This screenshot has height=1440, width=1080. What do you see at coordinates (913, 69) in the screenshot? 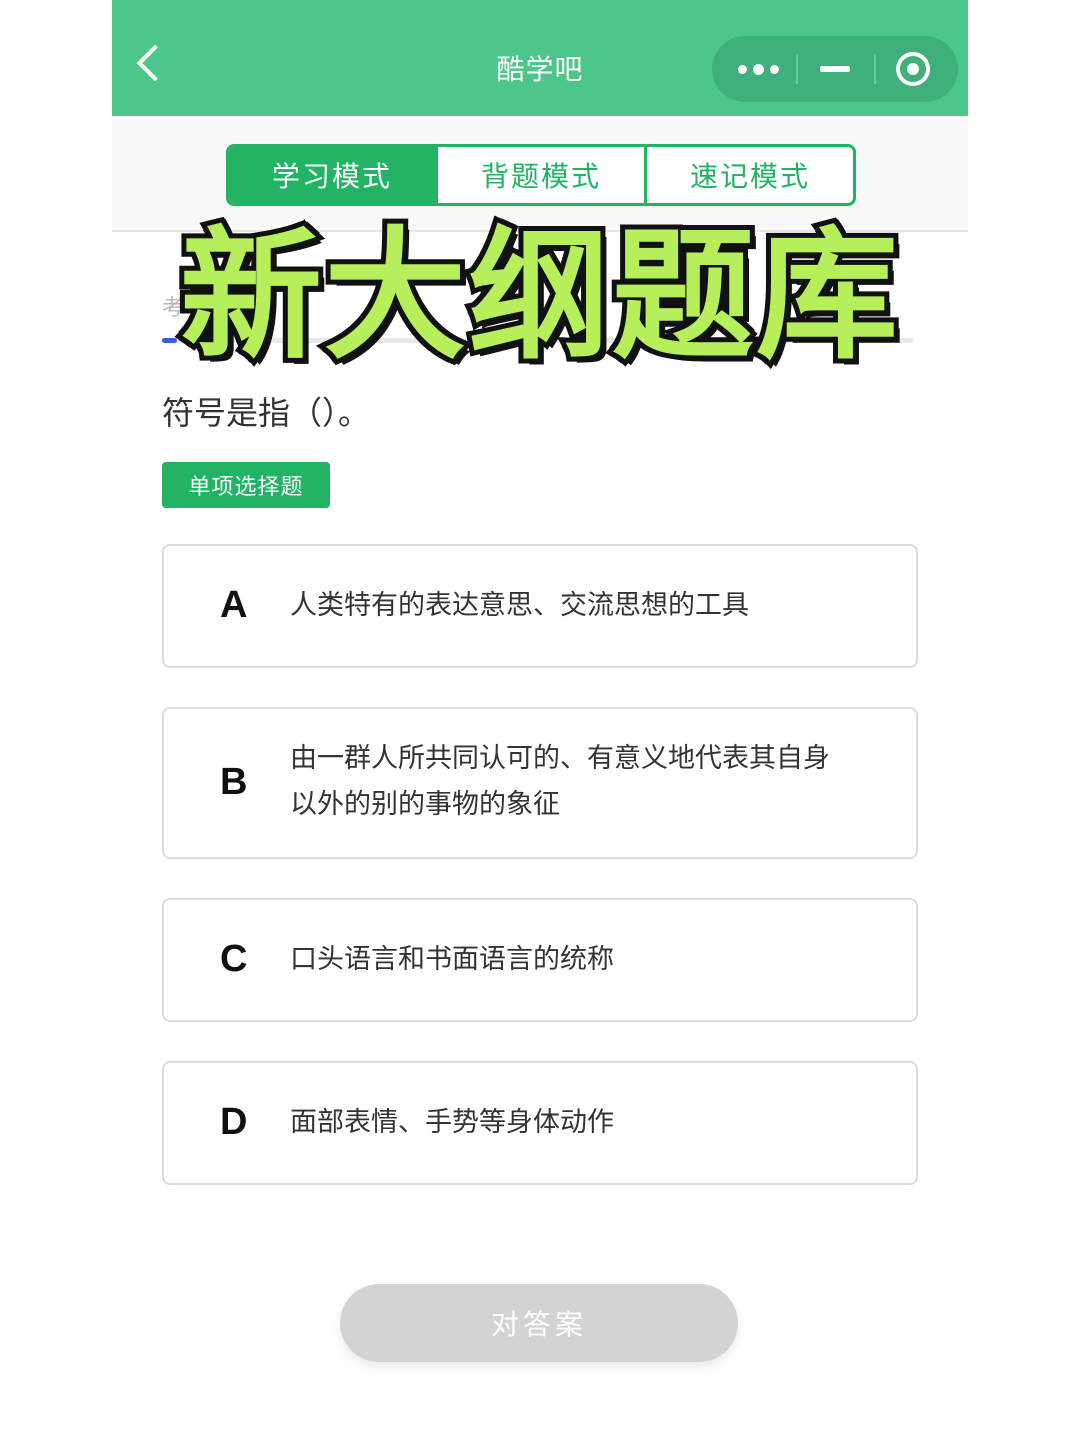
I see `close-target-icon` at bounding box center [913, 69].